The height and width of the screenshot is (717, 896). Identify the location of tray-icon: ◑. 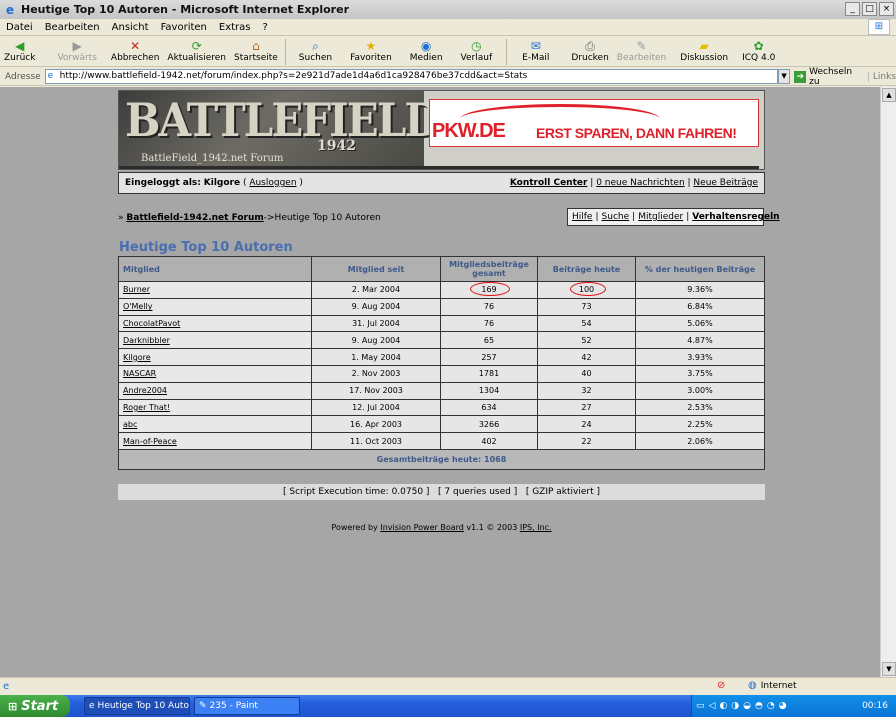
(735, 706).